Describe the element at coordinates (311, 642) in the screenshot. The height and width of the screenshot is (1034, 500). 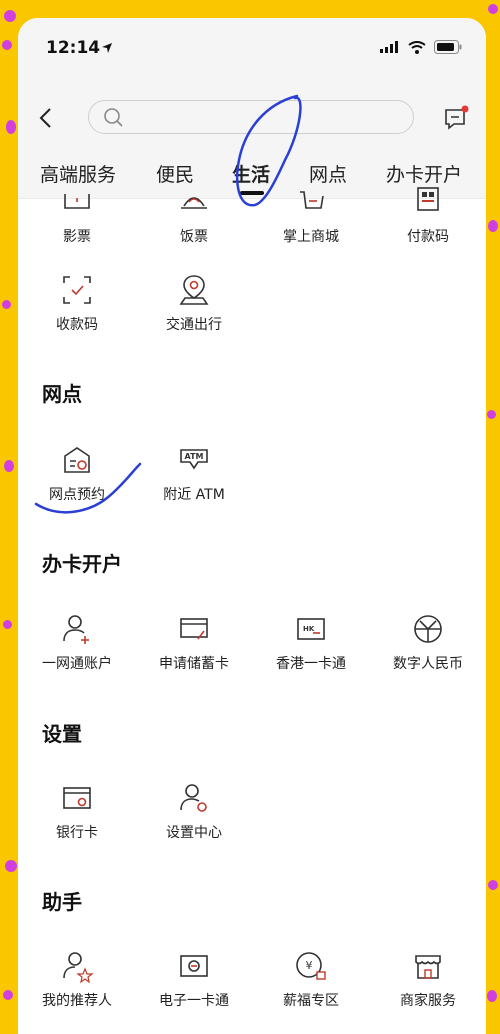
I see `grid-item-hk-card: HK 香港一卡通` at that location.